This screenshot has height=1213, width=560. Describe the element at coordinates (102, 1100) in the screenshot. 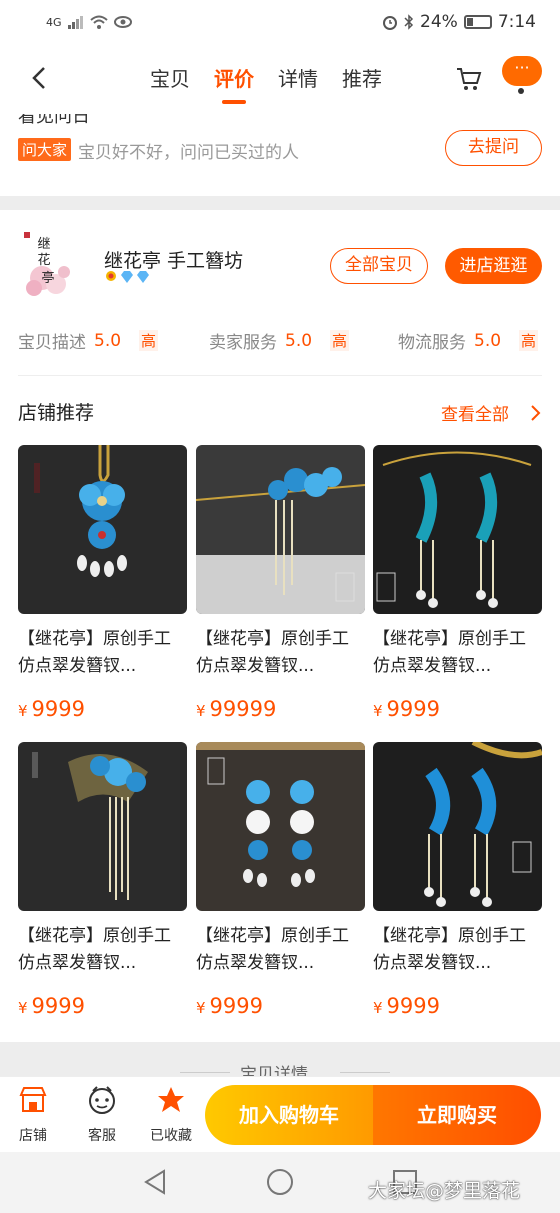

I see `service-icon` at that location.